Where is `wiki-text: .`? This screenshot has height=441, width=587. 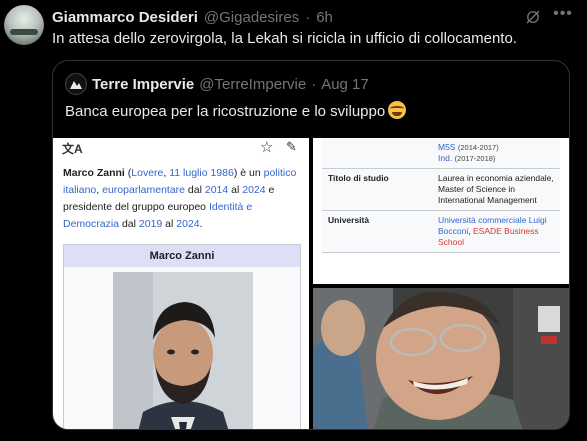
wiki-text: . is located at coordinates (201, 224).